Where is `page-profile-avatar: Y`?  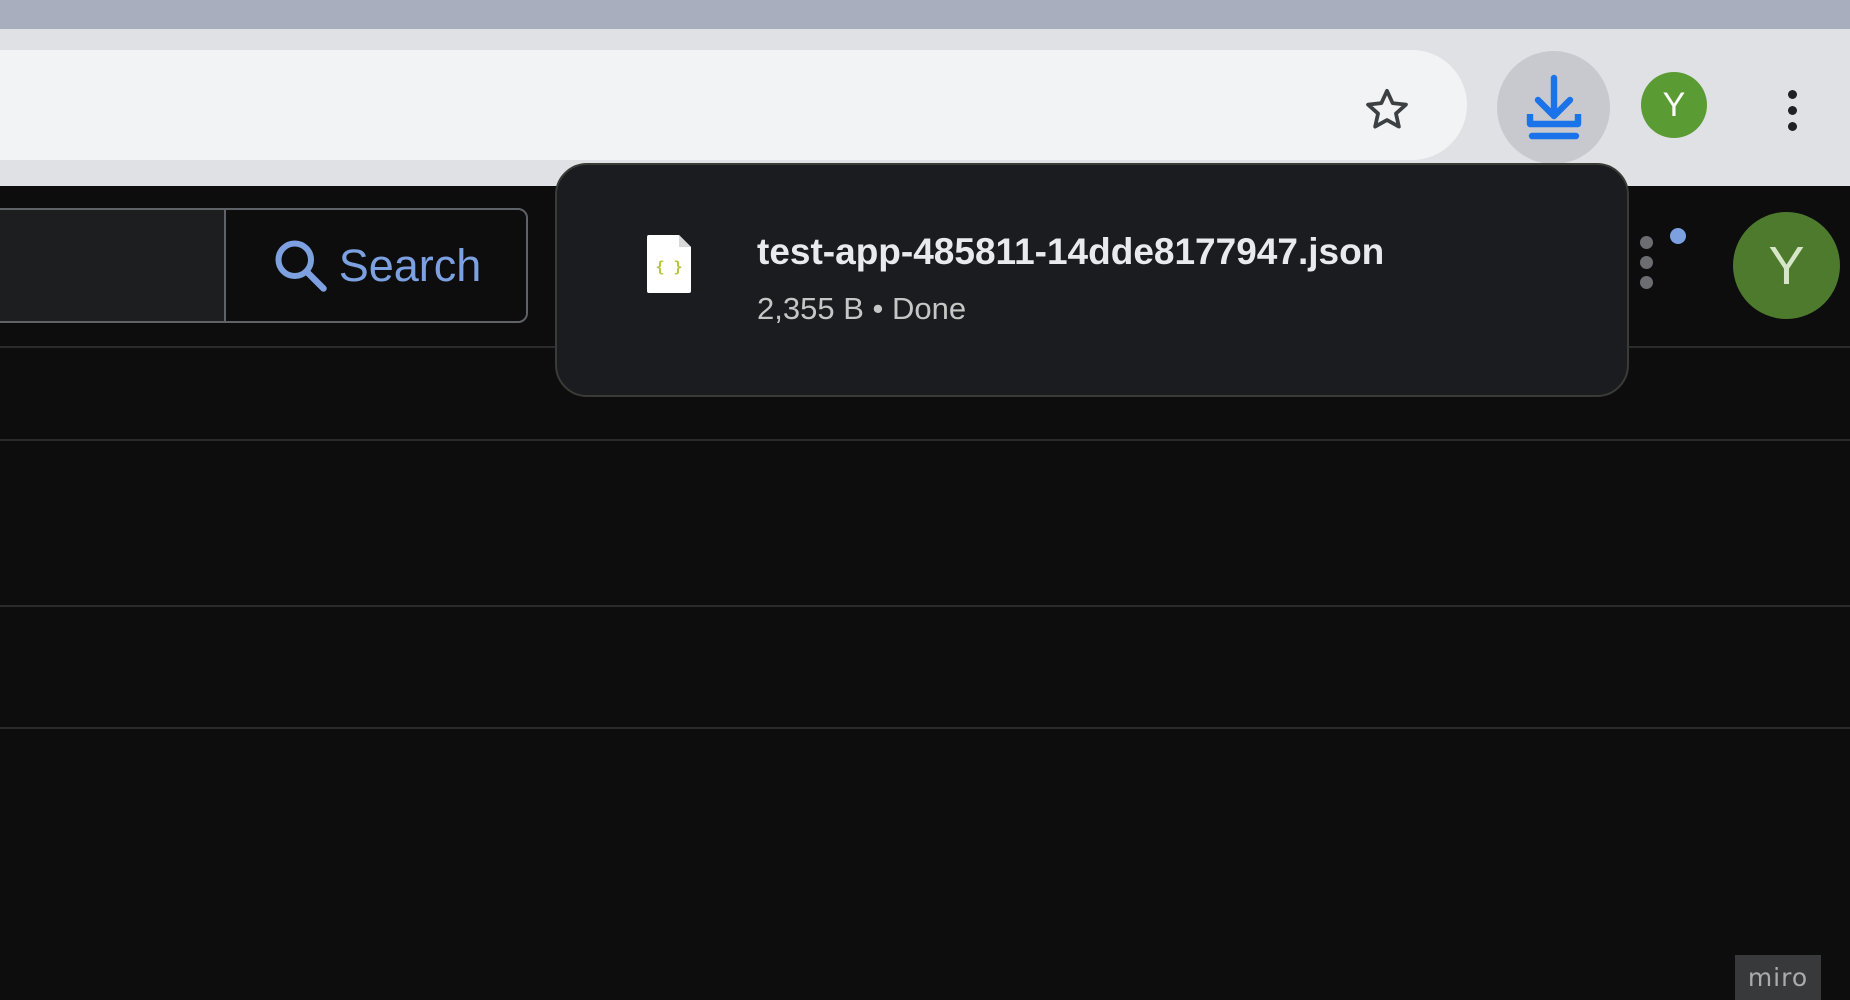 page-profile-avatar: Y is located at coordinates (1786, 265).